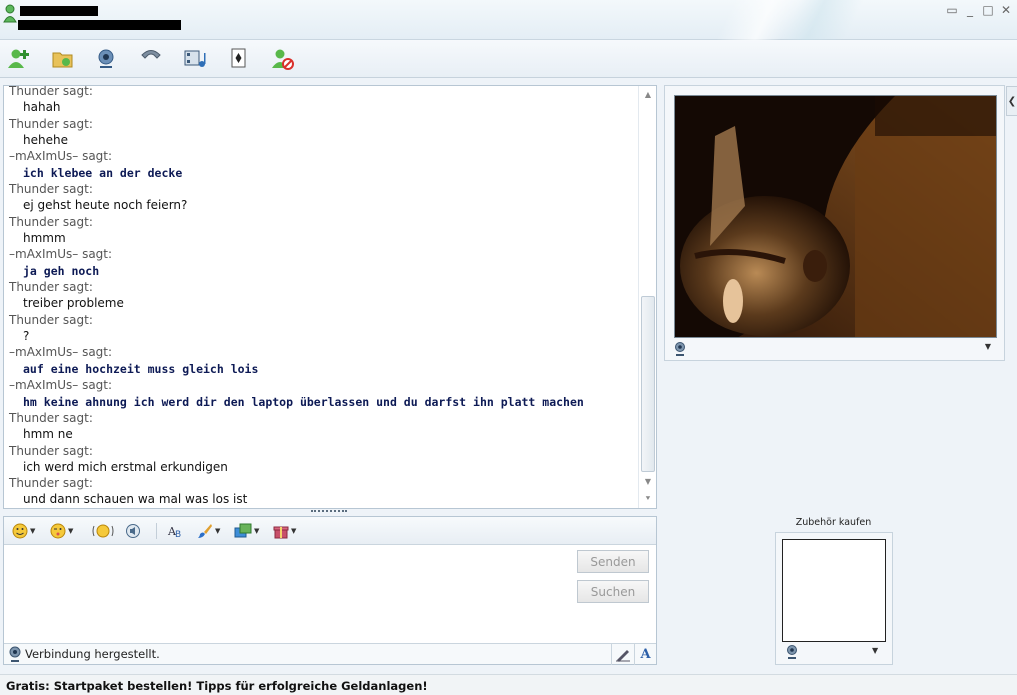 The width and height of the screenshot is (1017, 695). Describe the element at coordinates (508, 20) in the screenshot. I see `title-bar: ▭ _ □ ✕` at that location.